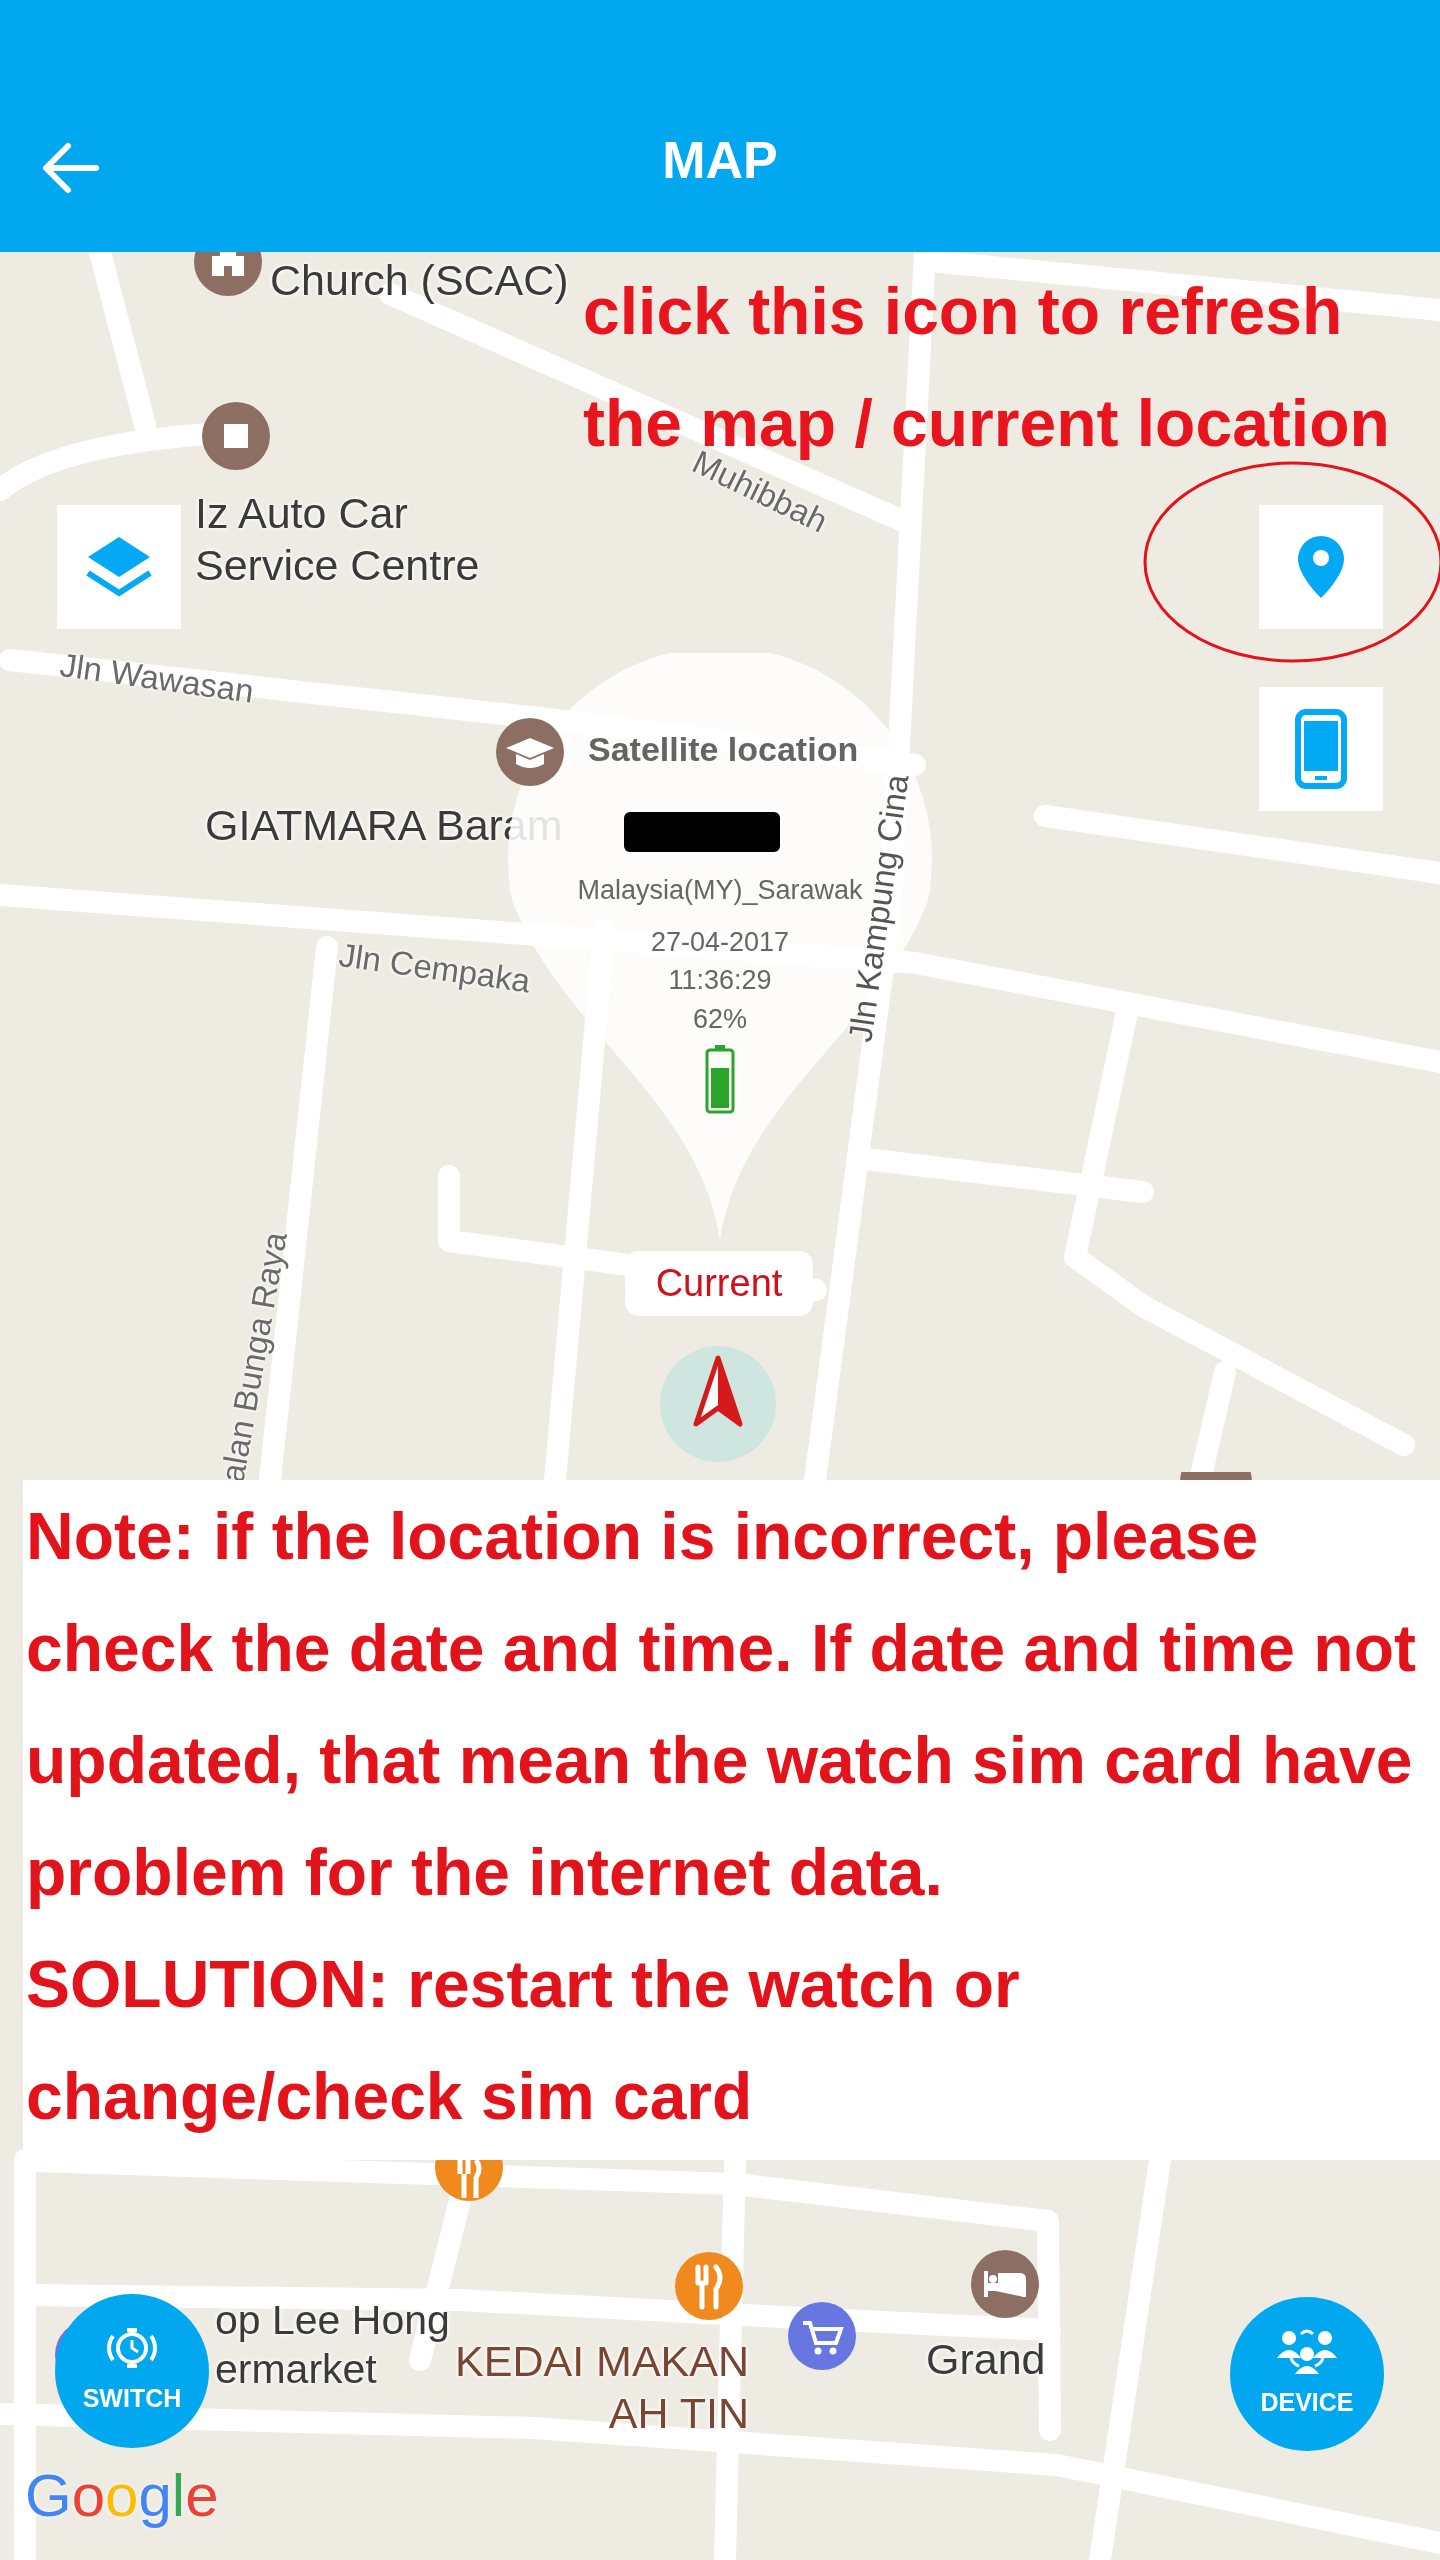  I want to click on place-label: Grand, so click(986, 2359).